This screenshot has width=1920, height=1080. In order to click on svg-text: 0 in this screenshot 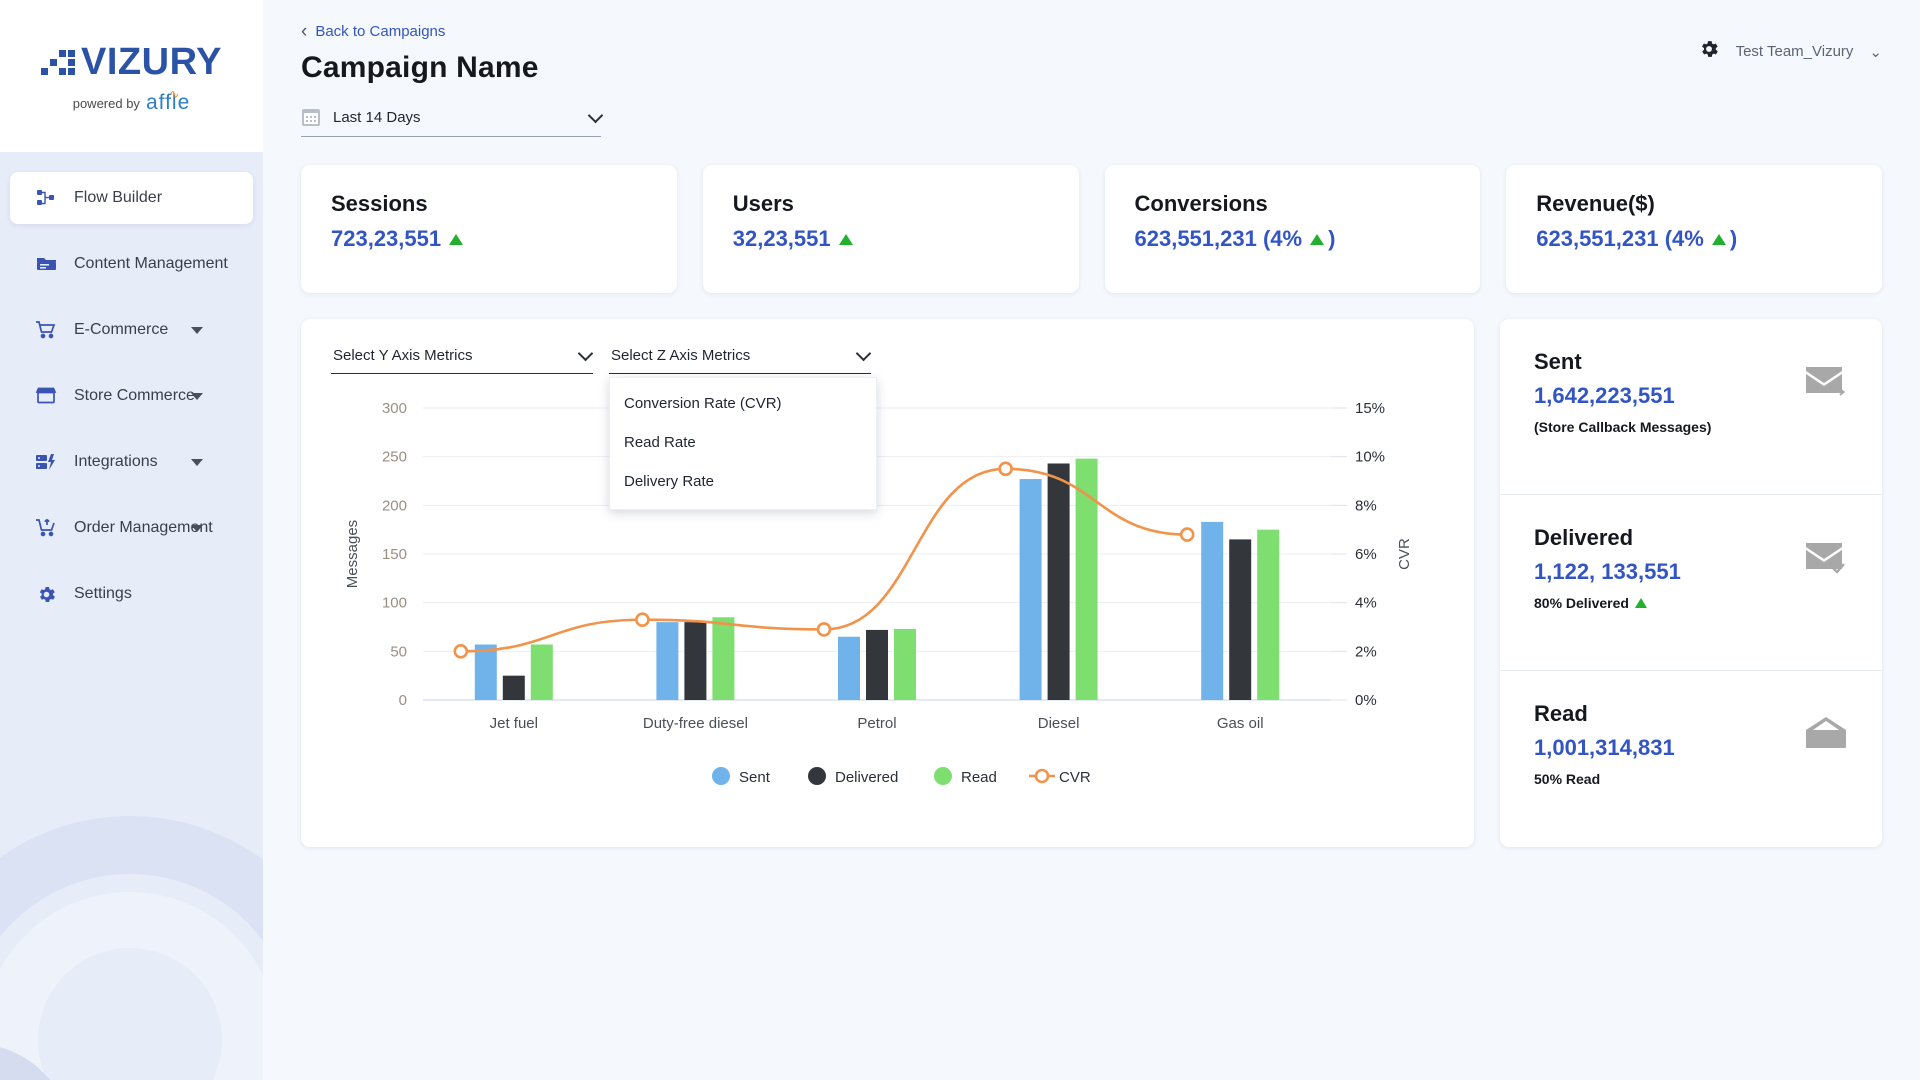, I will do `click(403, 700)`.